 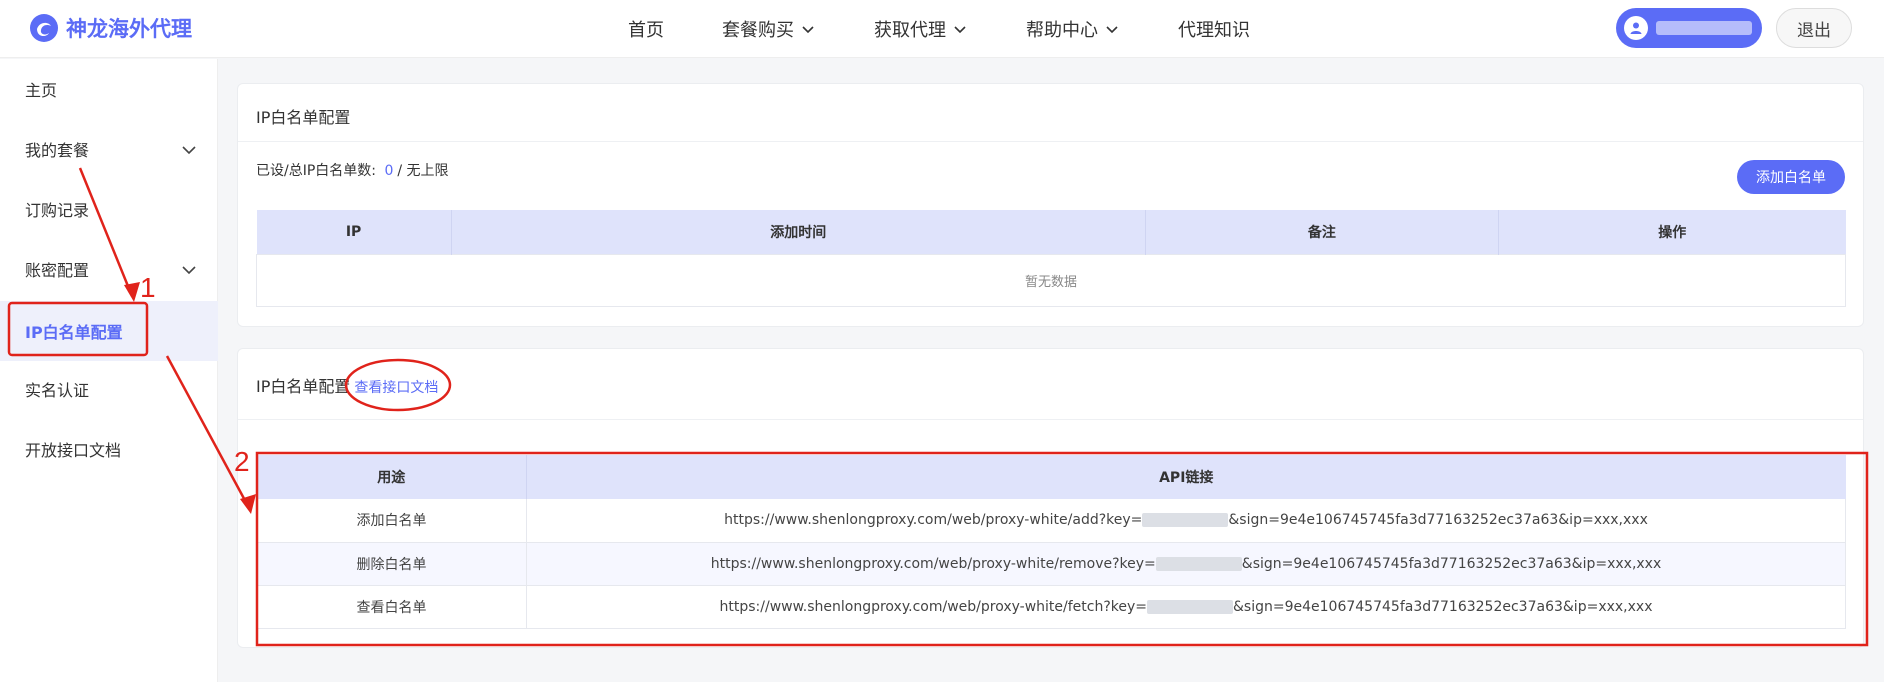 What do you see at coordinates (57, 270) in the screenshot?
I see `sidebar-item-label: 账密配置` at bounding box center [57, 270].